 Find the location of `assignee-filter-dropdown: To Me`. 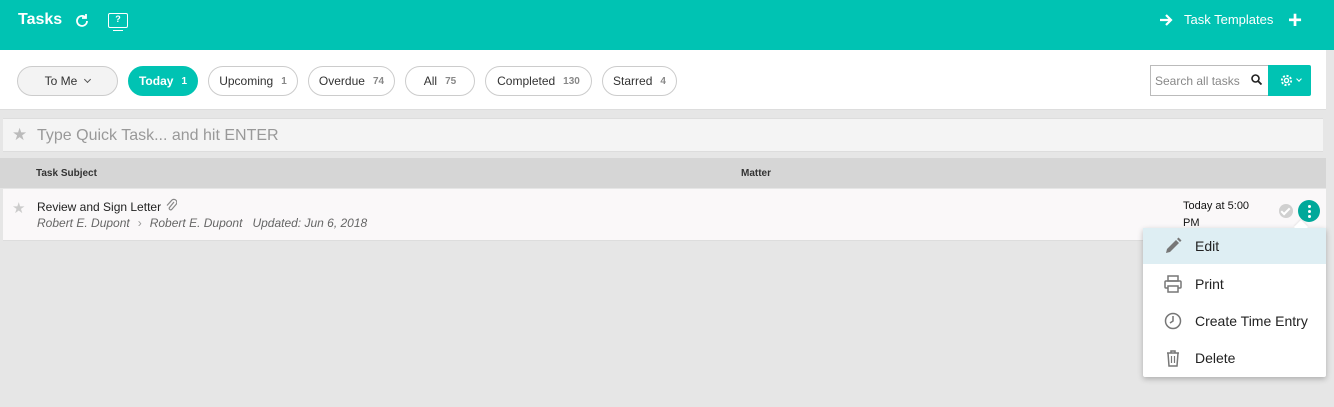

assignee-filter-dropdown: To Me is located at coordinates (67, 81).